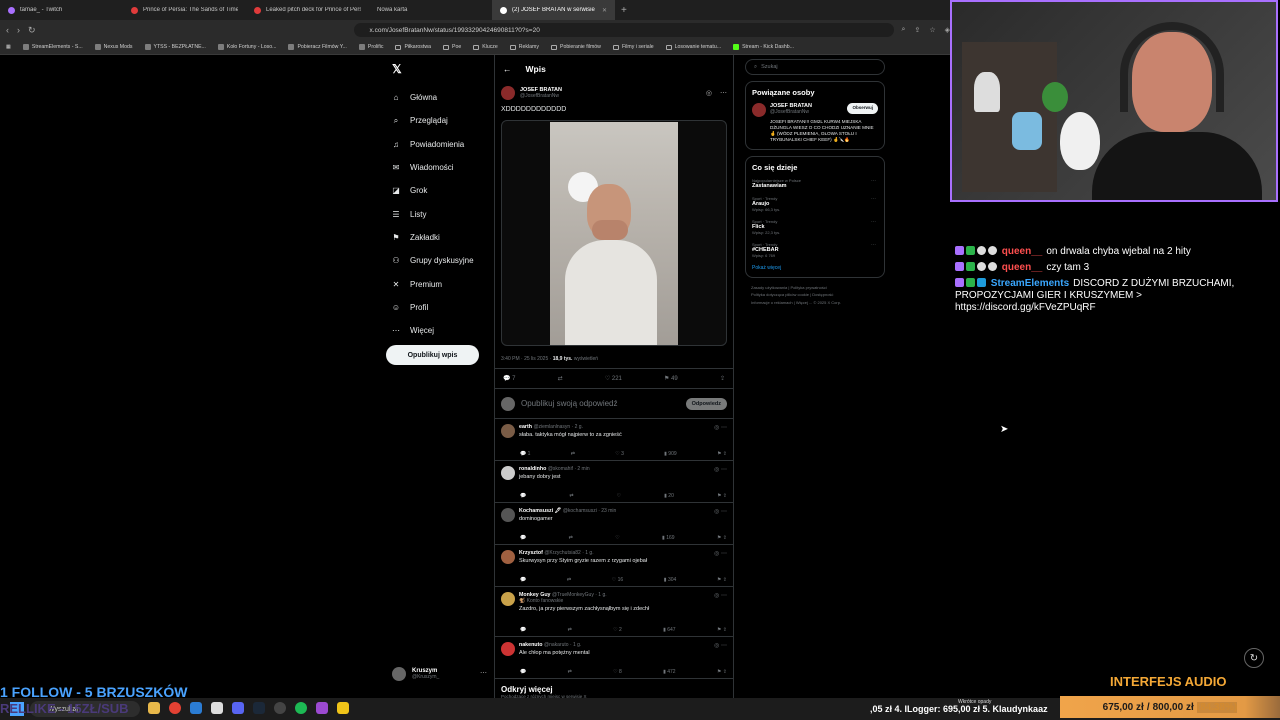 This screenshot has width=1280, height=720. I want to click on trend-item: Najpopularniejsze w Polsce Zastanawiam ⋯, so click(815, 183).